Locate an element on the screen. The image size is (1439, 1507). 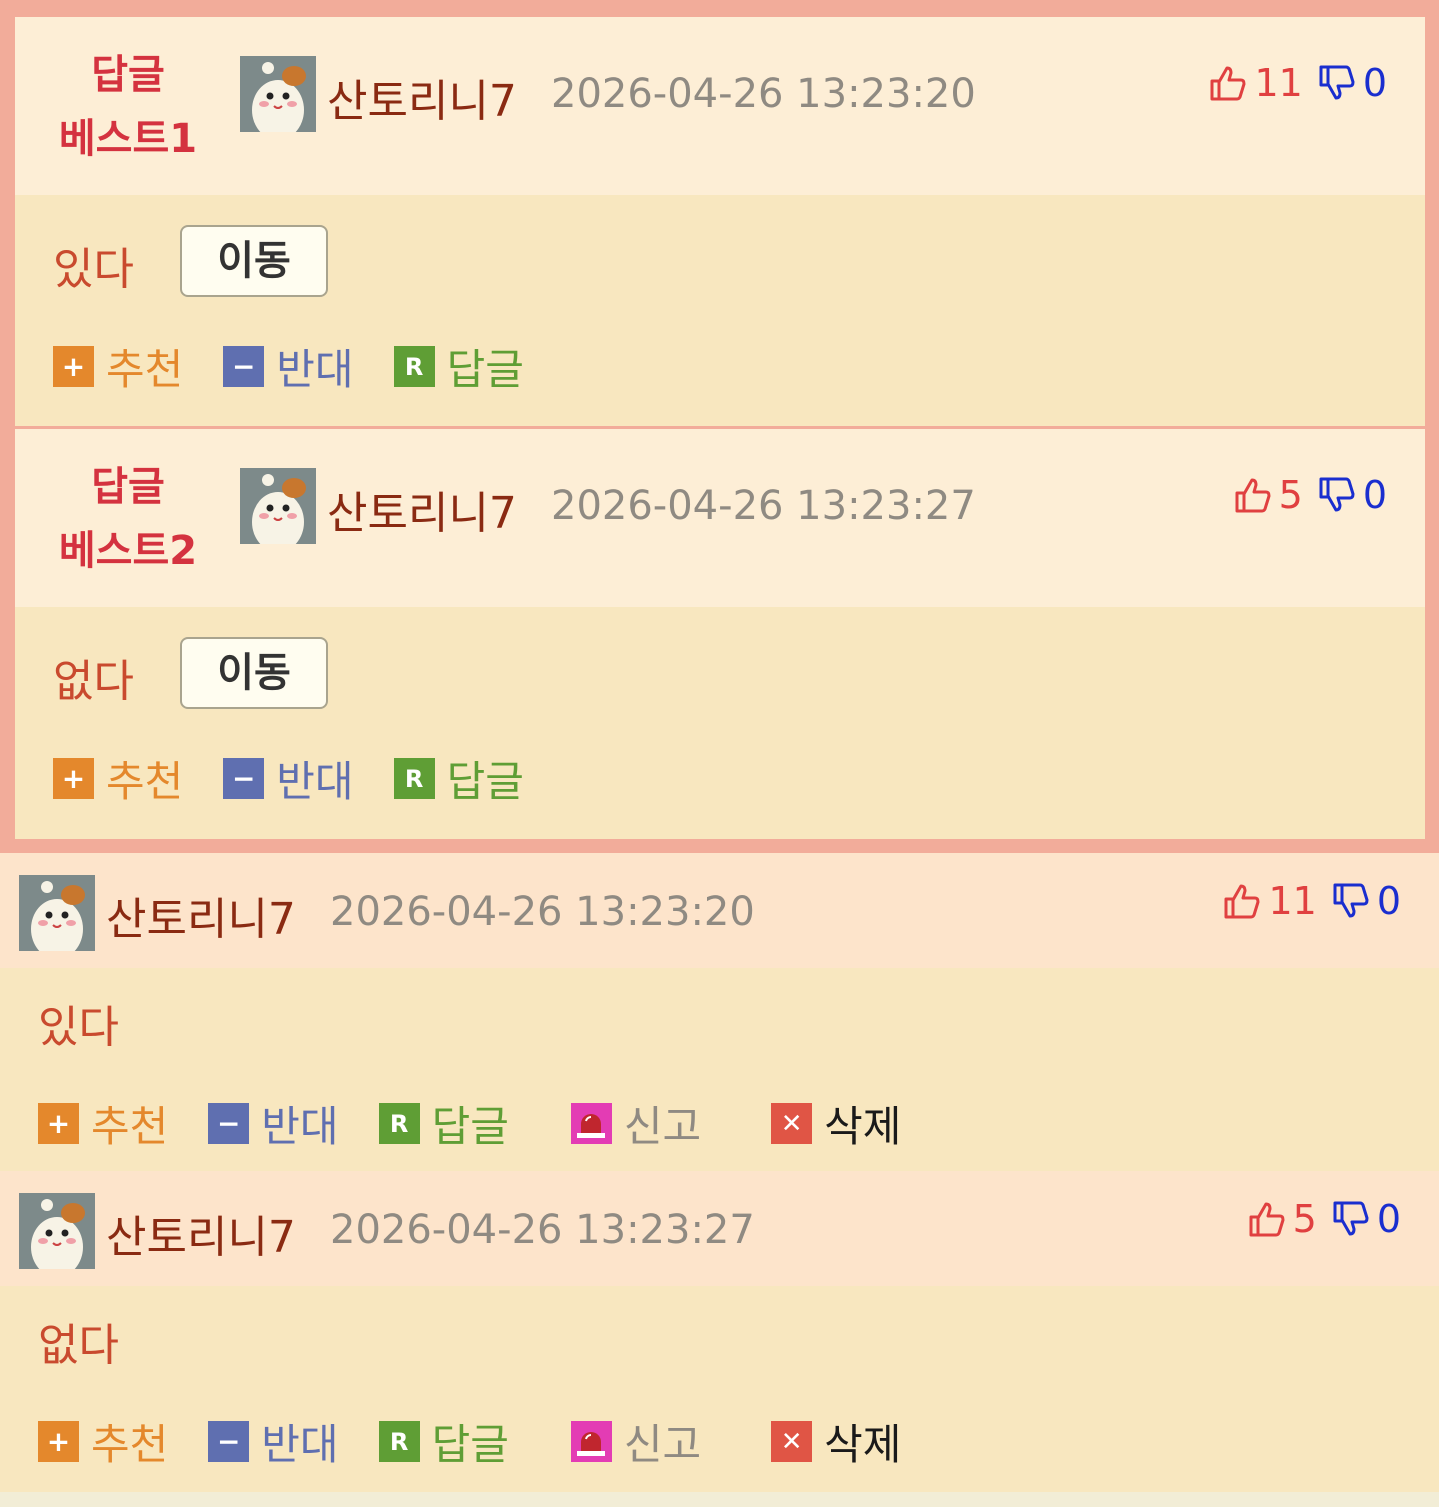
like-count: 11 is located at coordinates (1292, 901).